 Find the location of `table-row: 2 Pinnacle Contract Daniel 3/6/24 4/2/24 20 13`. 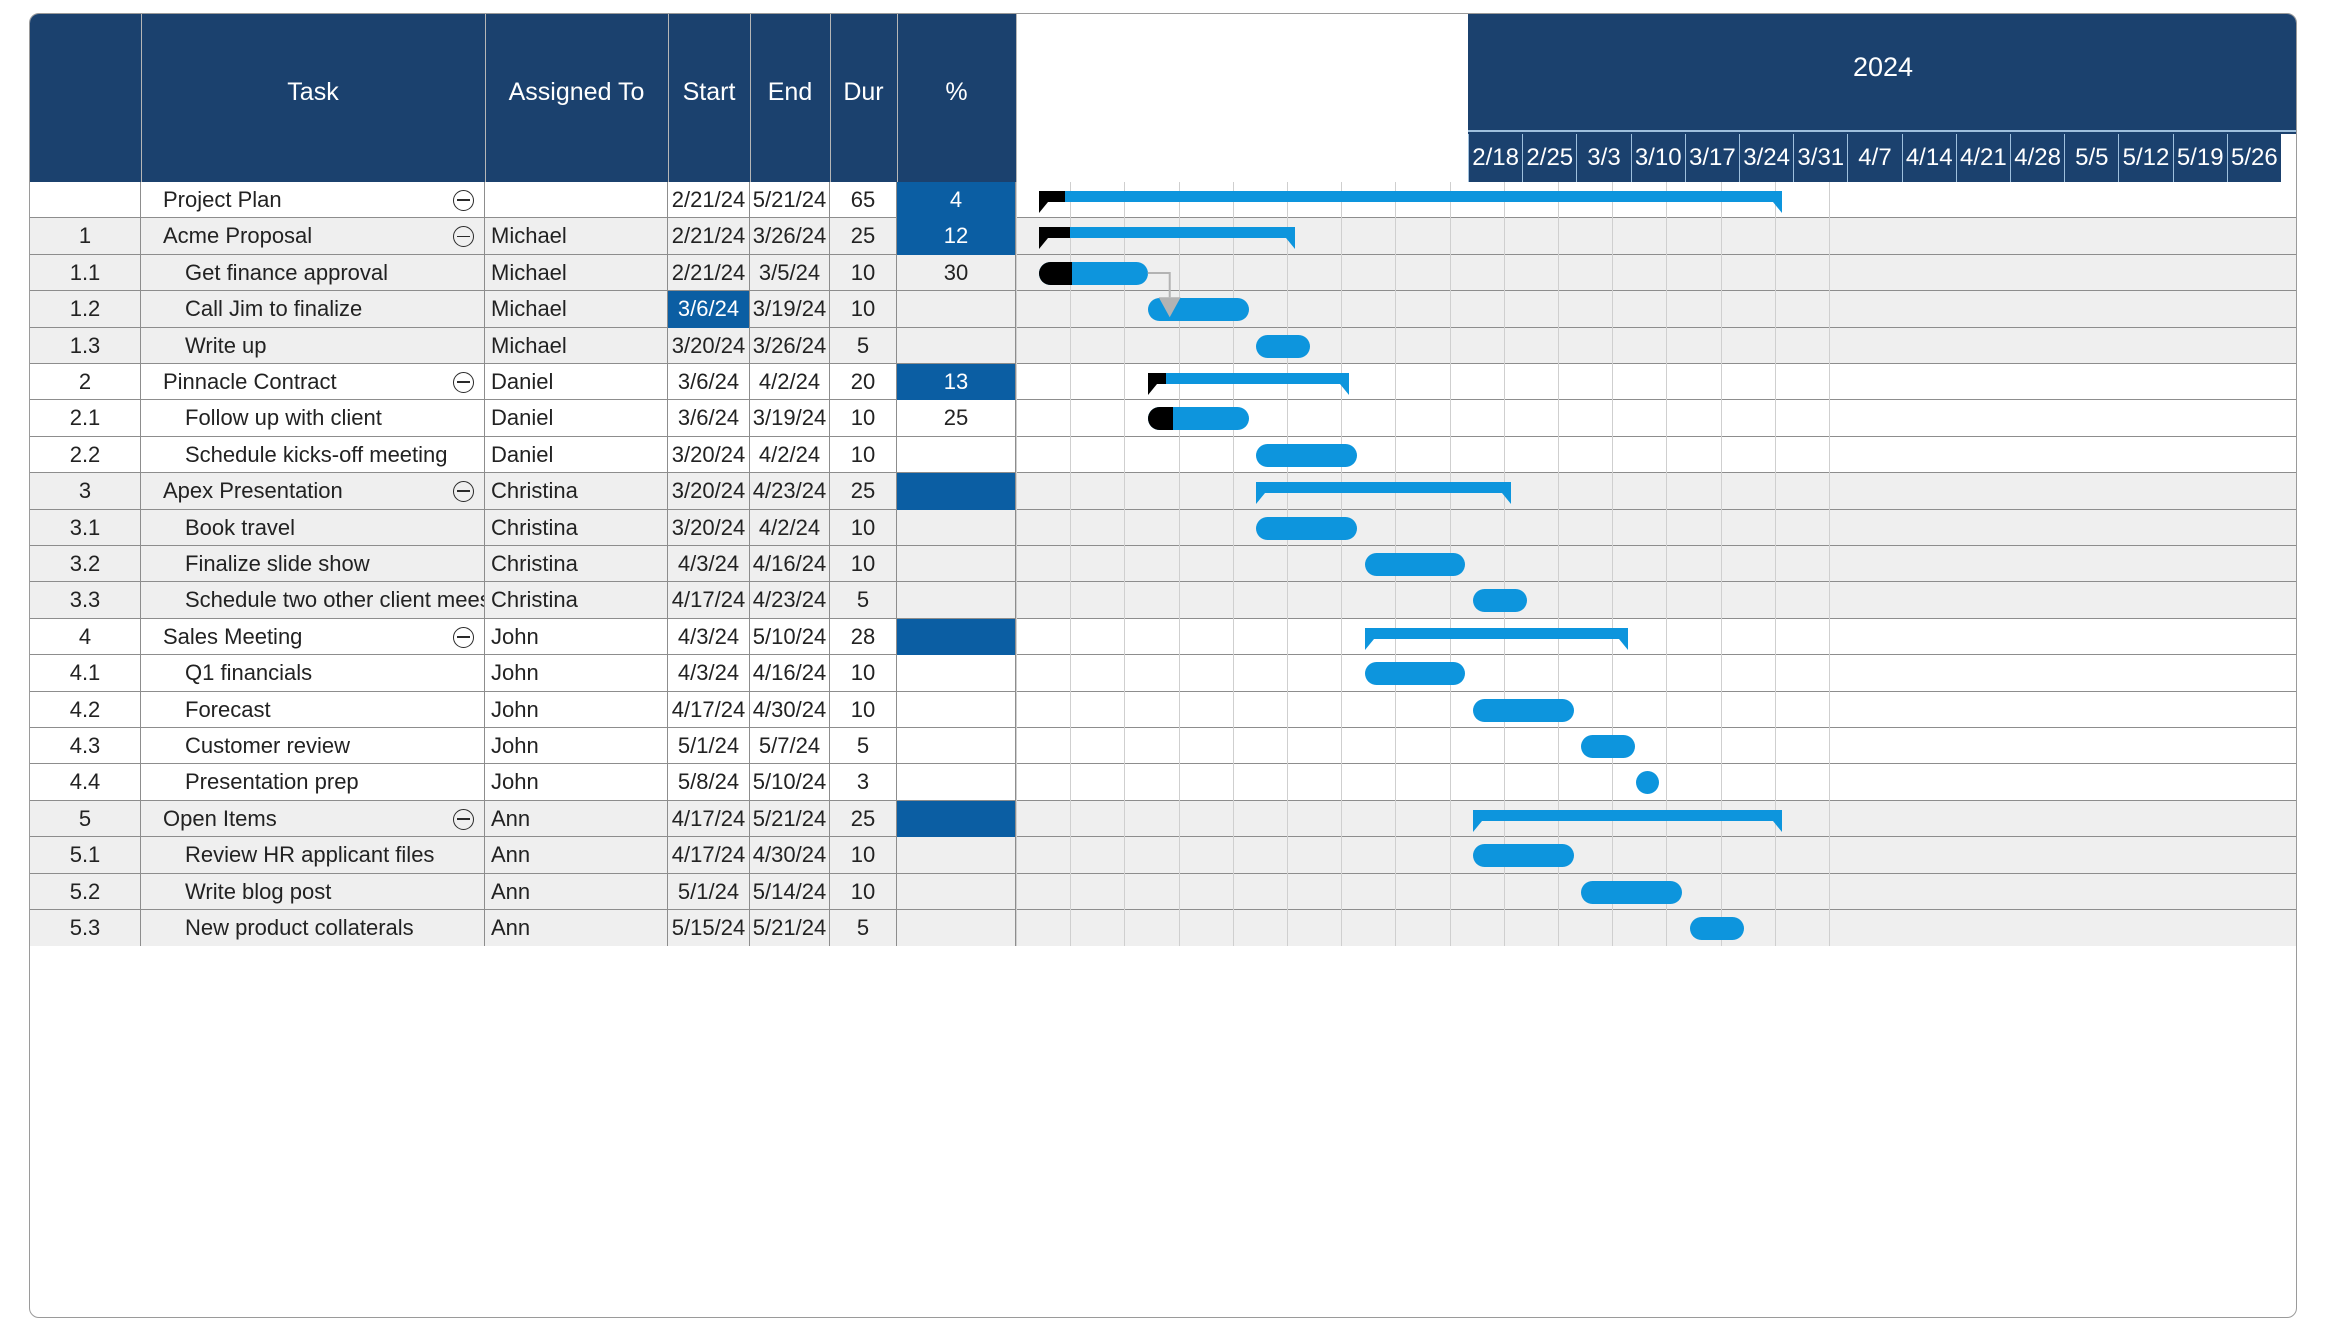

table-row: 2 Pinnacle Contract Daniel 3/6/24 4/2/24 20 13 is located at coordinates (1163, 382).